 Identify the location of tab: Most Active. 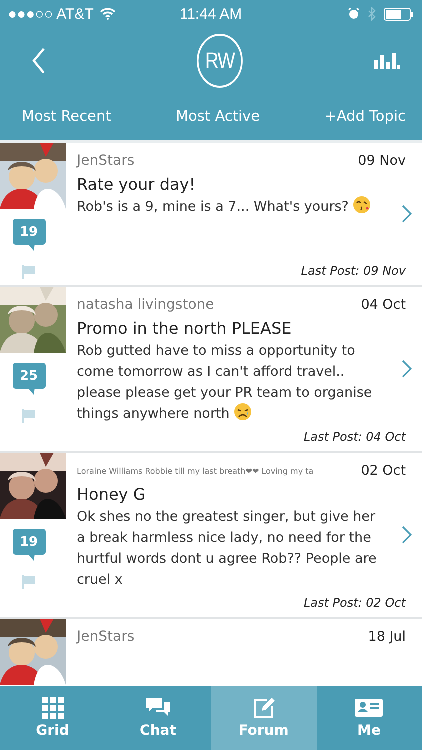
(218, 117).